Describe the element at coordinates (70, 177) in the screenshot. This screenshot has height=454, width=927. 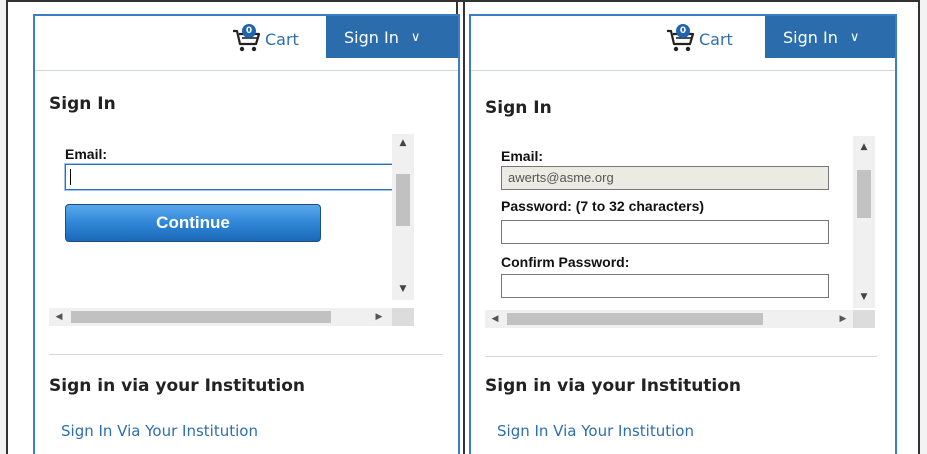
I see `text-caret` at that location.